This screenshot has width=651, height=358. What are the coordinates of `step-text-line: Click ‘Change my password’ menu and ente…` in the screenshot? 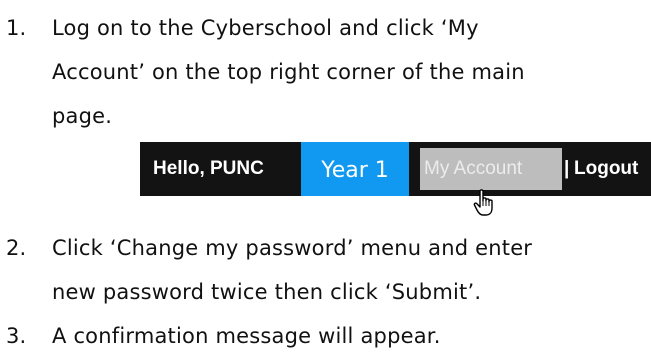 It's located at (292, 248).